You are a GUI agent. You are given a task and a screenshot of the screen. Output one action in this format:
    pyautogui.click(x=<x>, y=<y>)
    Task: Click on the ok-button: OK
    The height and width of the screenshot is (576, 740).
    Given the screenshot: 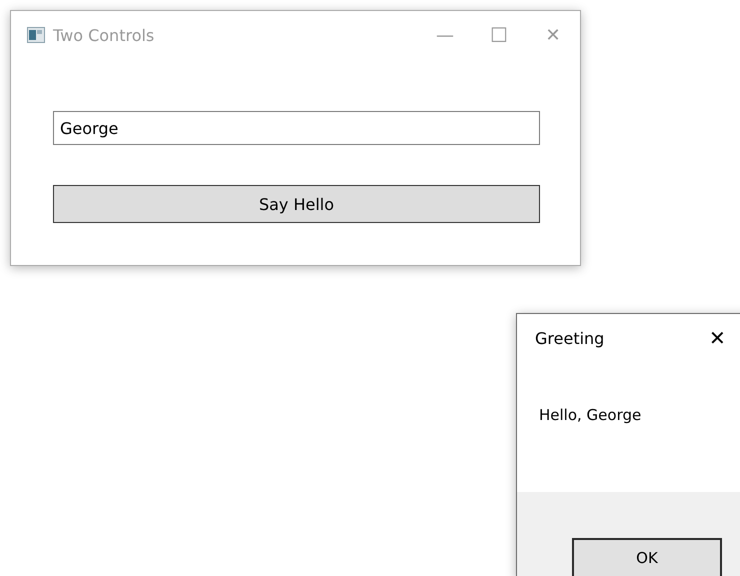 What is the action you would take?
    pyautogui.click(x=647, y=557)
    